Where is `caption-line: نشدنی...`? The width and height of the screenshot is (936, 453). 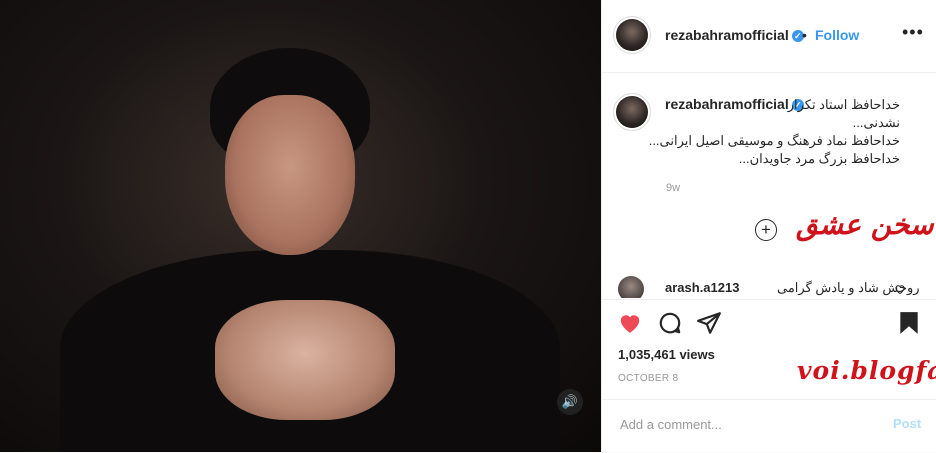 caption-line: نشدنی... is located at coordinates (876, 122).